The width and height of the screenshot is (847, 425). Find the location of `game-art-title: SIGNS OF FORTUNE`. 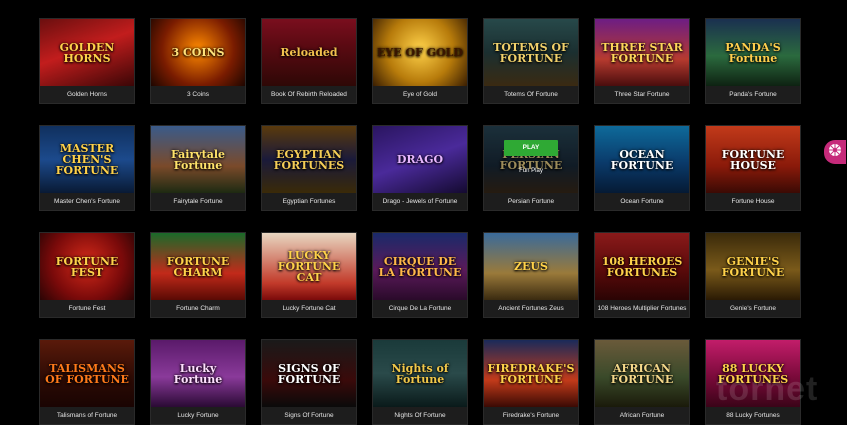

game-art-title: SIGNS OF FORTUNE is located at coordinates (309, 373).